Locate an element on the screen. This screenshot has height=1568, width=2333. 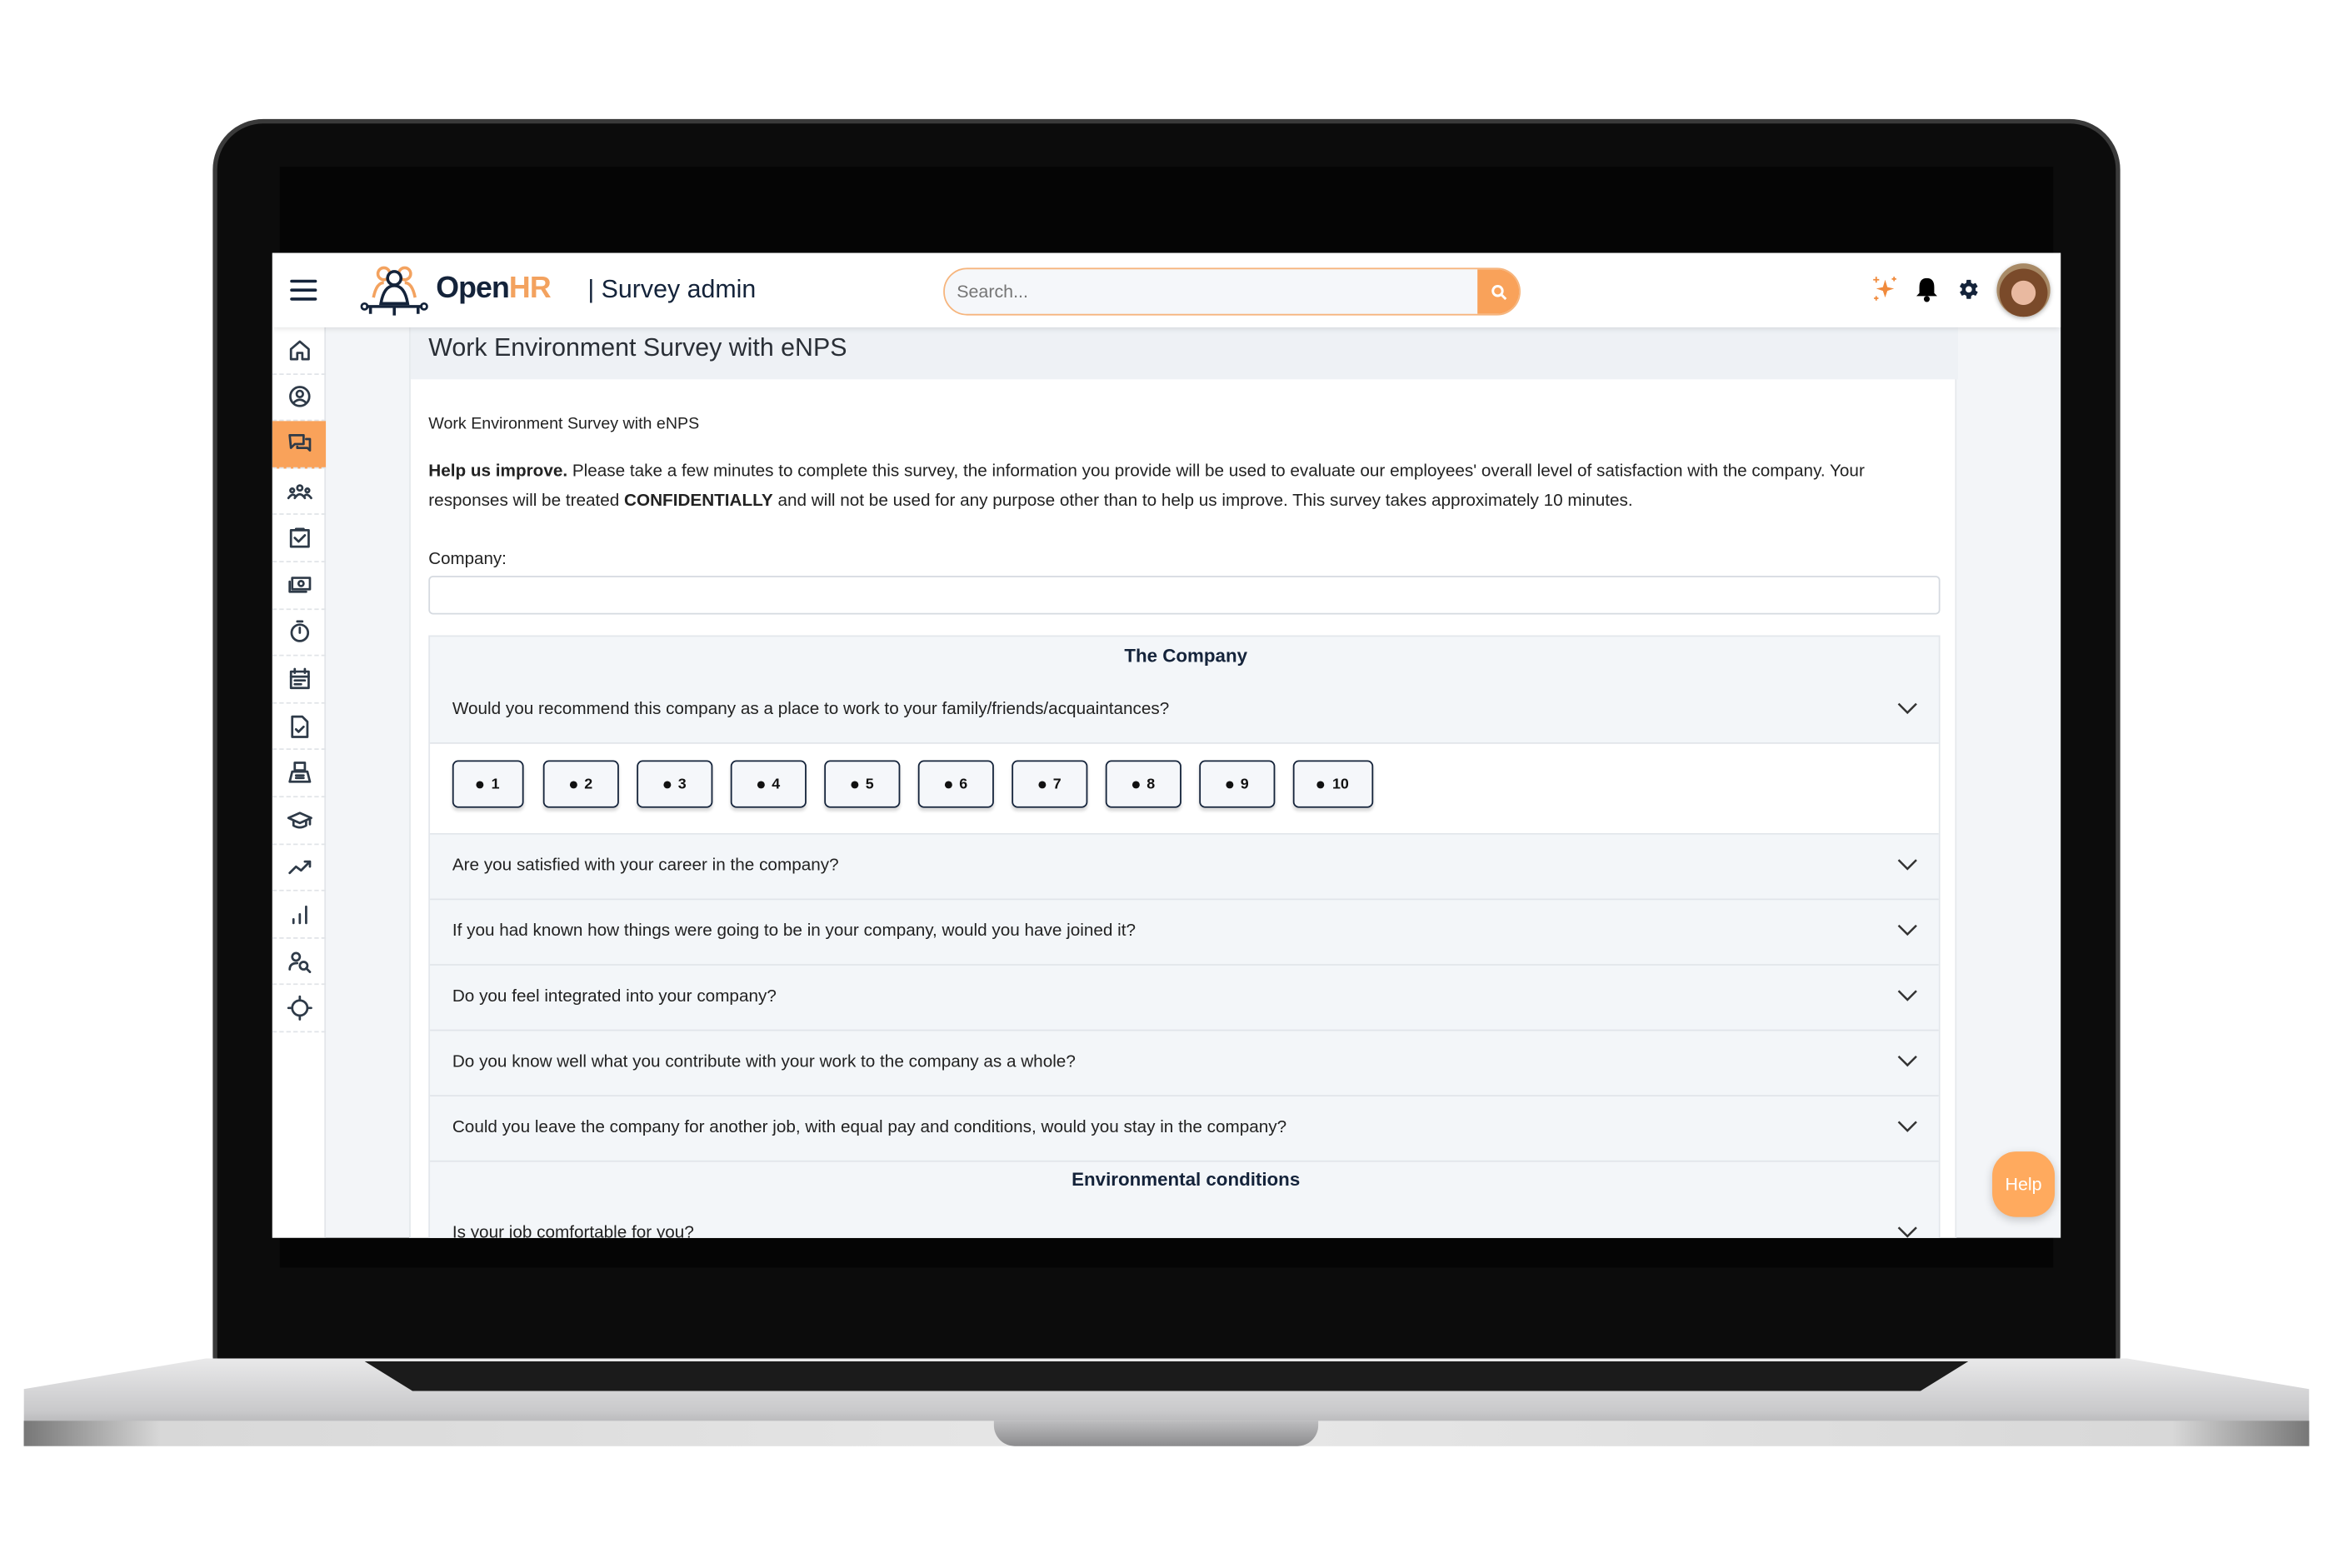
crosshair-icon is located at coordinates (299, 1008).